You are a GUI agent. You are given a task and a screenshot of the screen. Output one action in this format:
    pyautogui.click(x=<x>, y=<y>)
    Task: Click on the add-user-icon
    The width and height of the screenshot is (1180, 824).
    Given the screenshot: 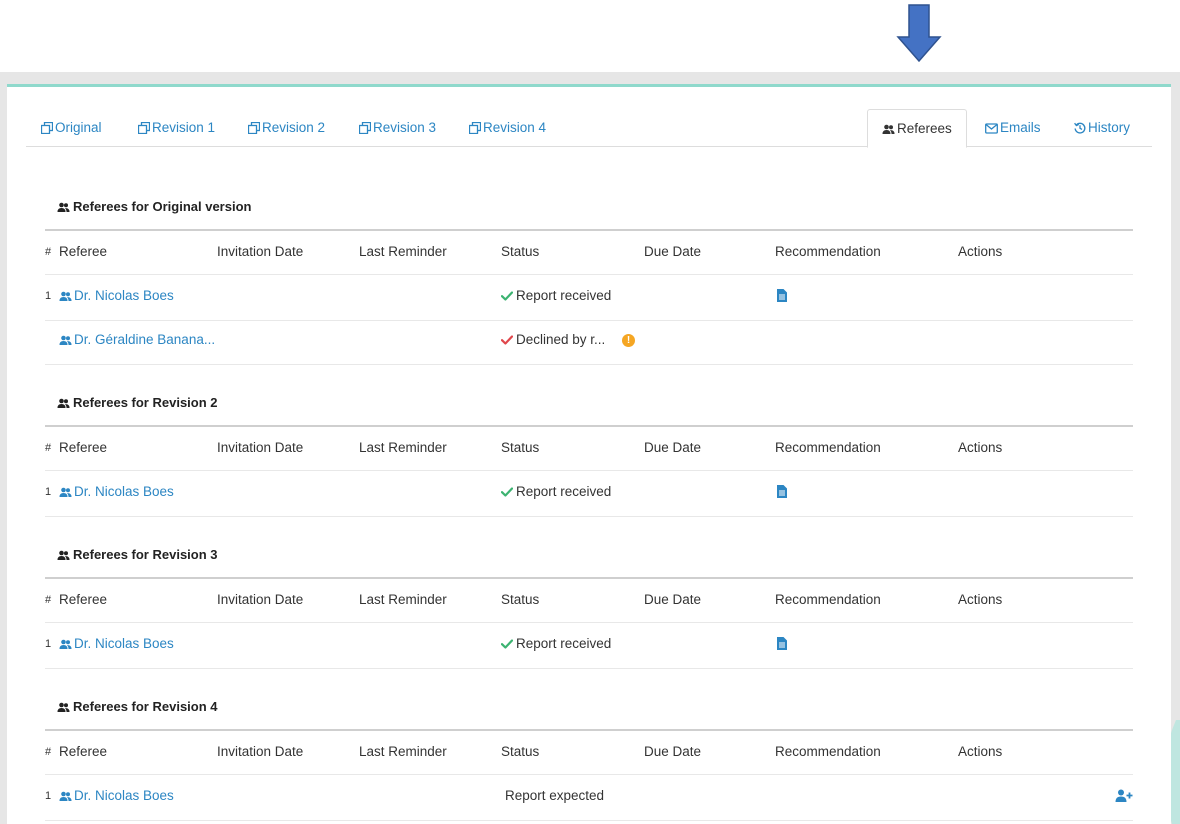 What is the action you would take?
    pyautogui.click(x=1124, y=797)
    